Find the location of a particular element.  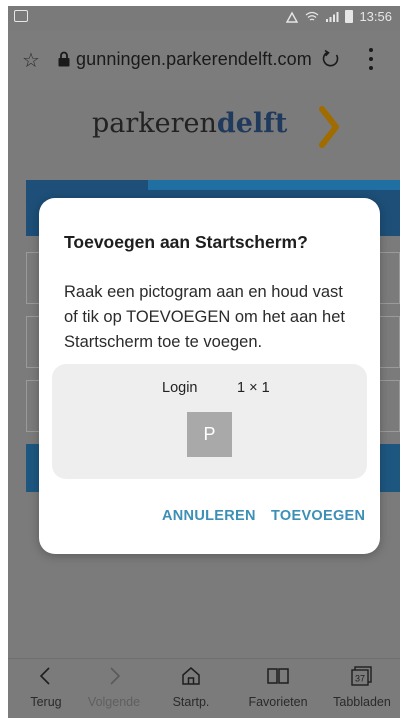

gallery-notification-icon is located at coordinates (21, 16).